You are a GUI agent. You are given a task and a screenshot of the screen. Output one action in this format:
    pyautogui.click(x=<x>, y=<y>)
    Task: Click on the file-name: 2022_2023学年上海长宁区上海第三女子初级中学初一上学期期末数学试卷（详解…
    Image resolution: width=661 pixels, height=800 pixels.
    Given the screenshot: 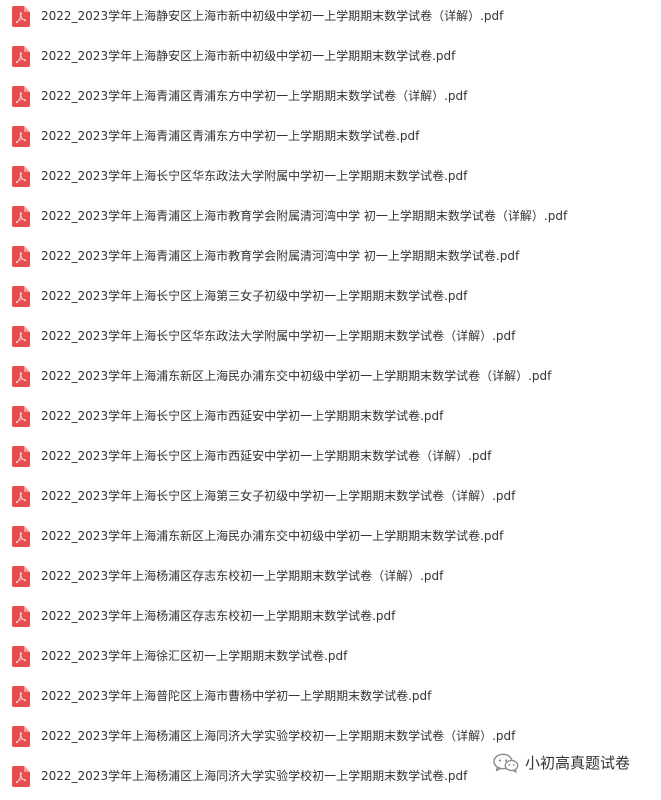 What is the action you would take?
    pyautogui.click(x=278, y=496)
    